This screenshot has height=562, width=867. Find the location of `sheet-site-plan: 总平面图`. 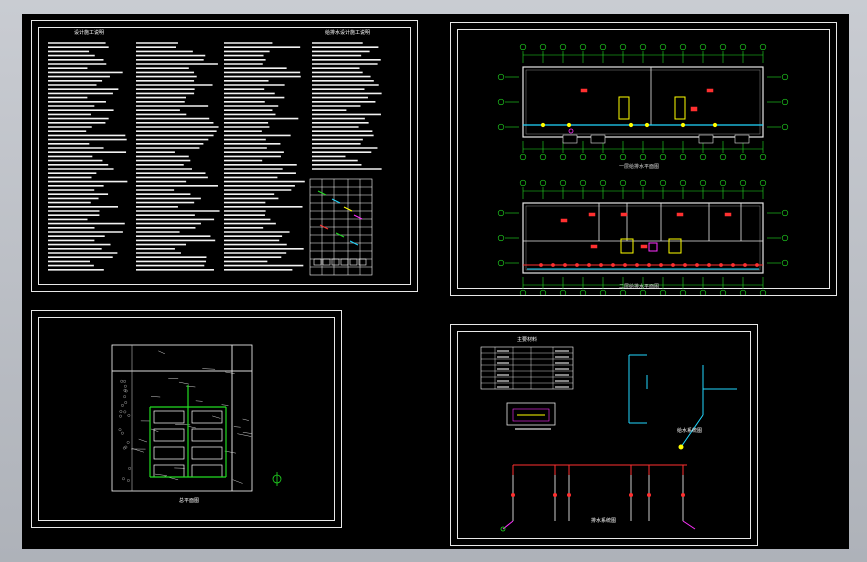

sheet-site-plan: 总平面图 is located at coordinates (186, 419).